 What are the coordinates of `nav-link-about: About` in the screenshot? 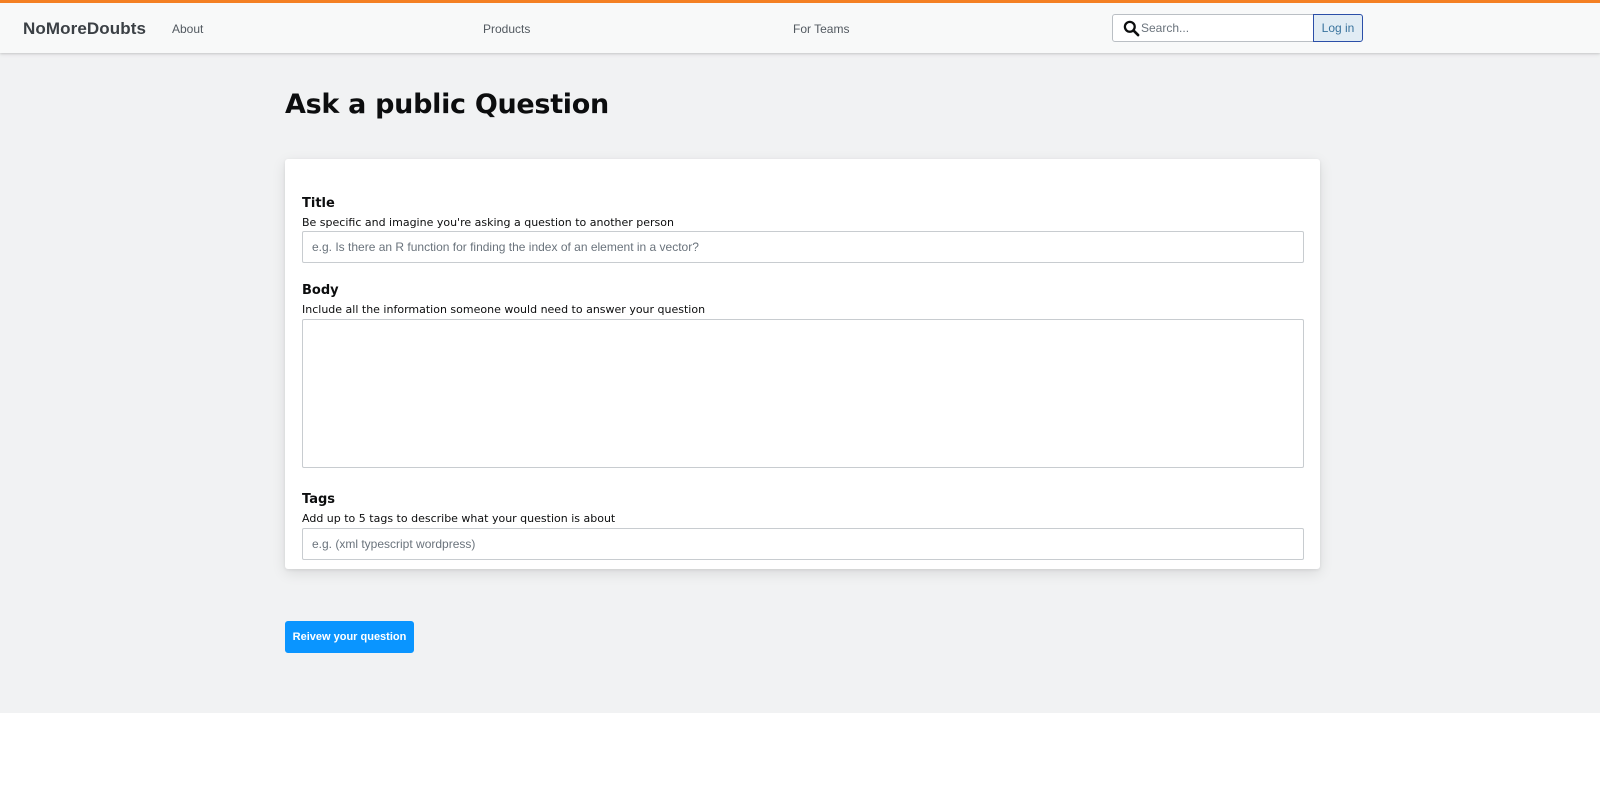 It's located at (187, 29).